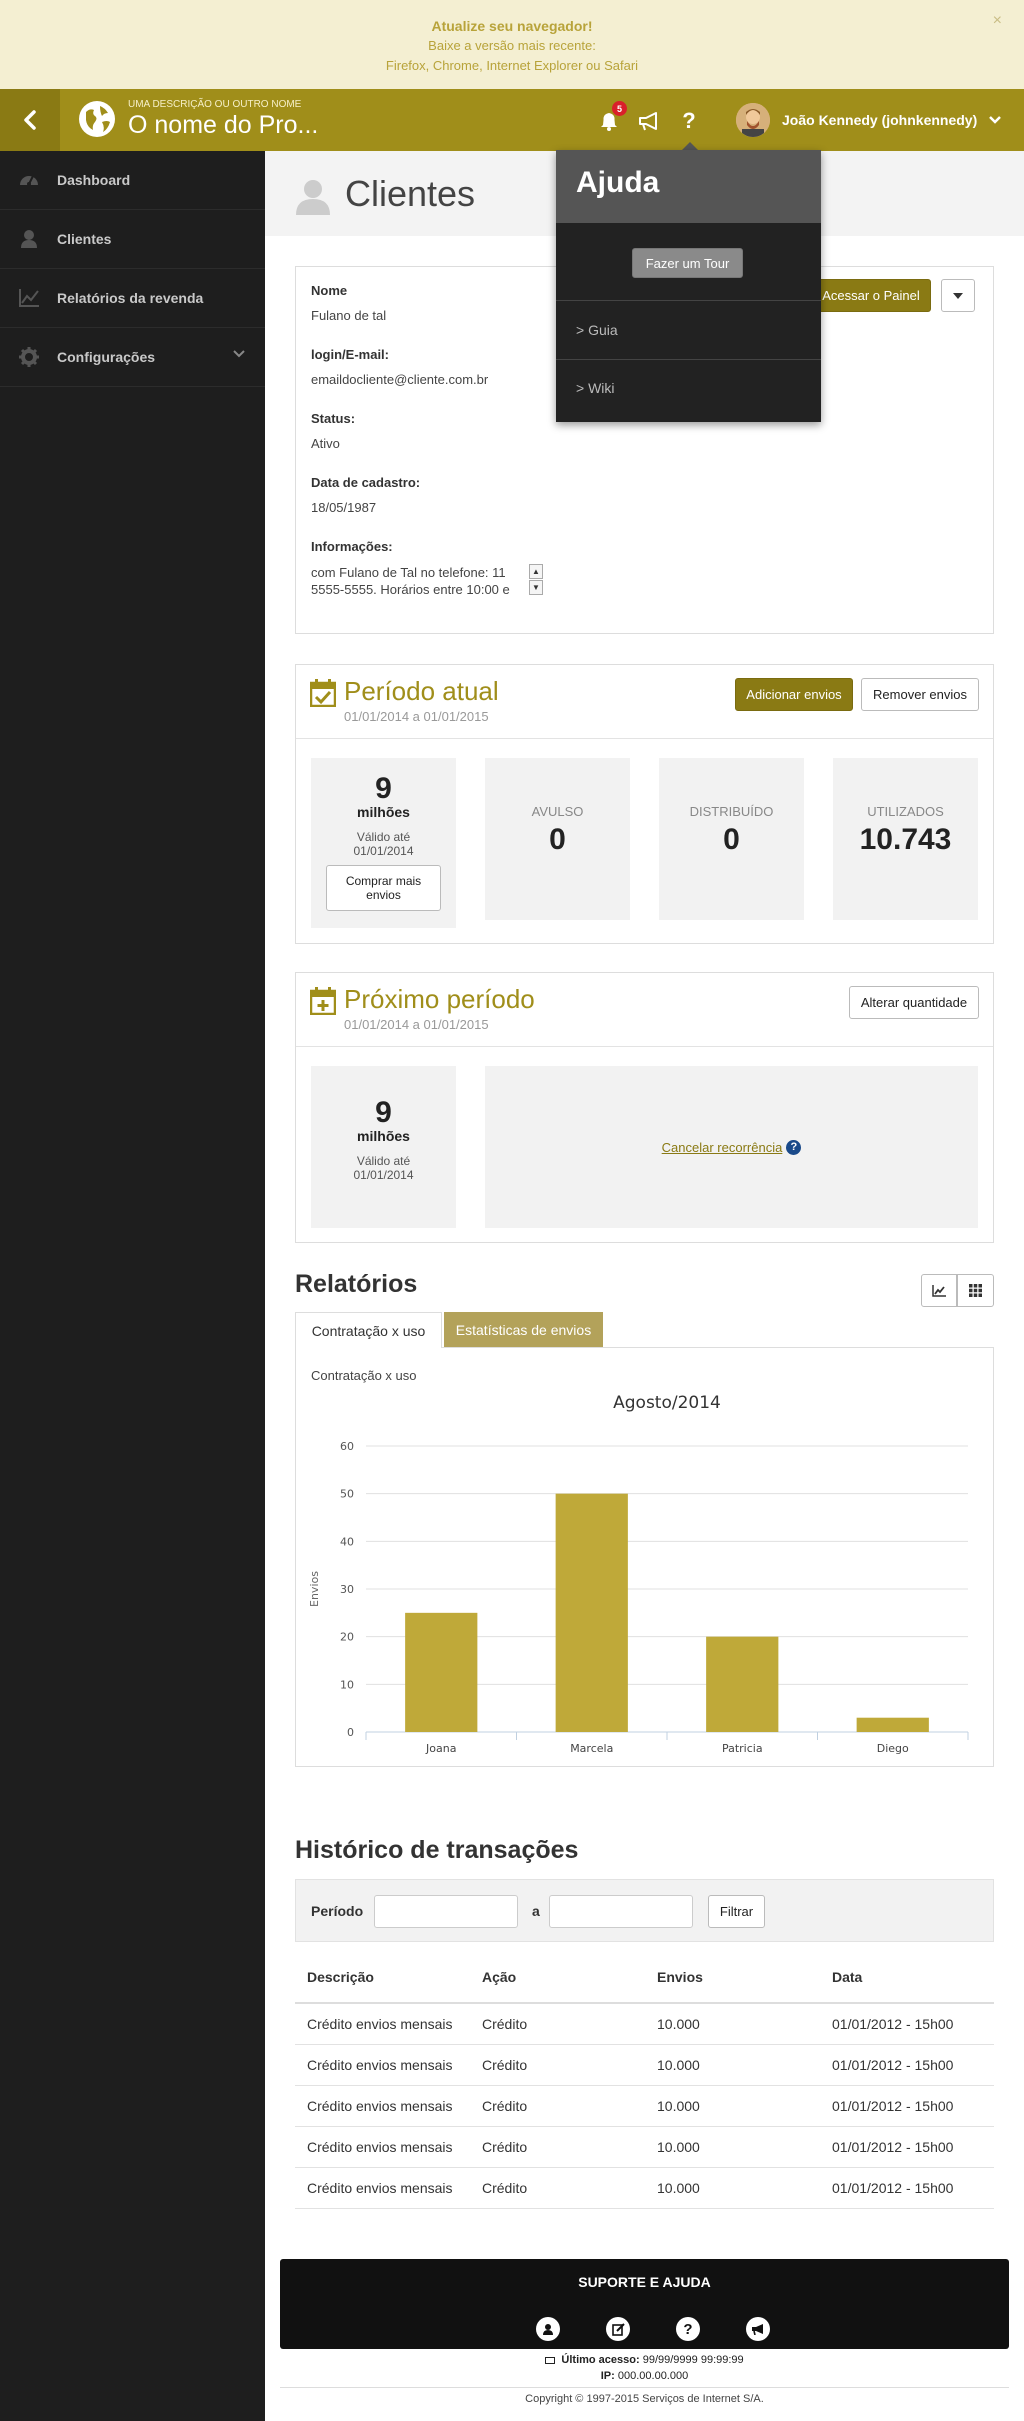 The height and width of the screenshot is (2421, 1024). I want to click on help-popover: Ajuda Fazer um Tour > Guia > Wiki, so click(688, 286).